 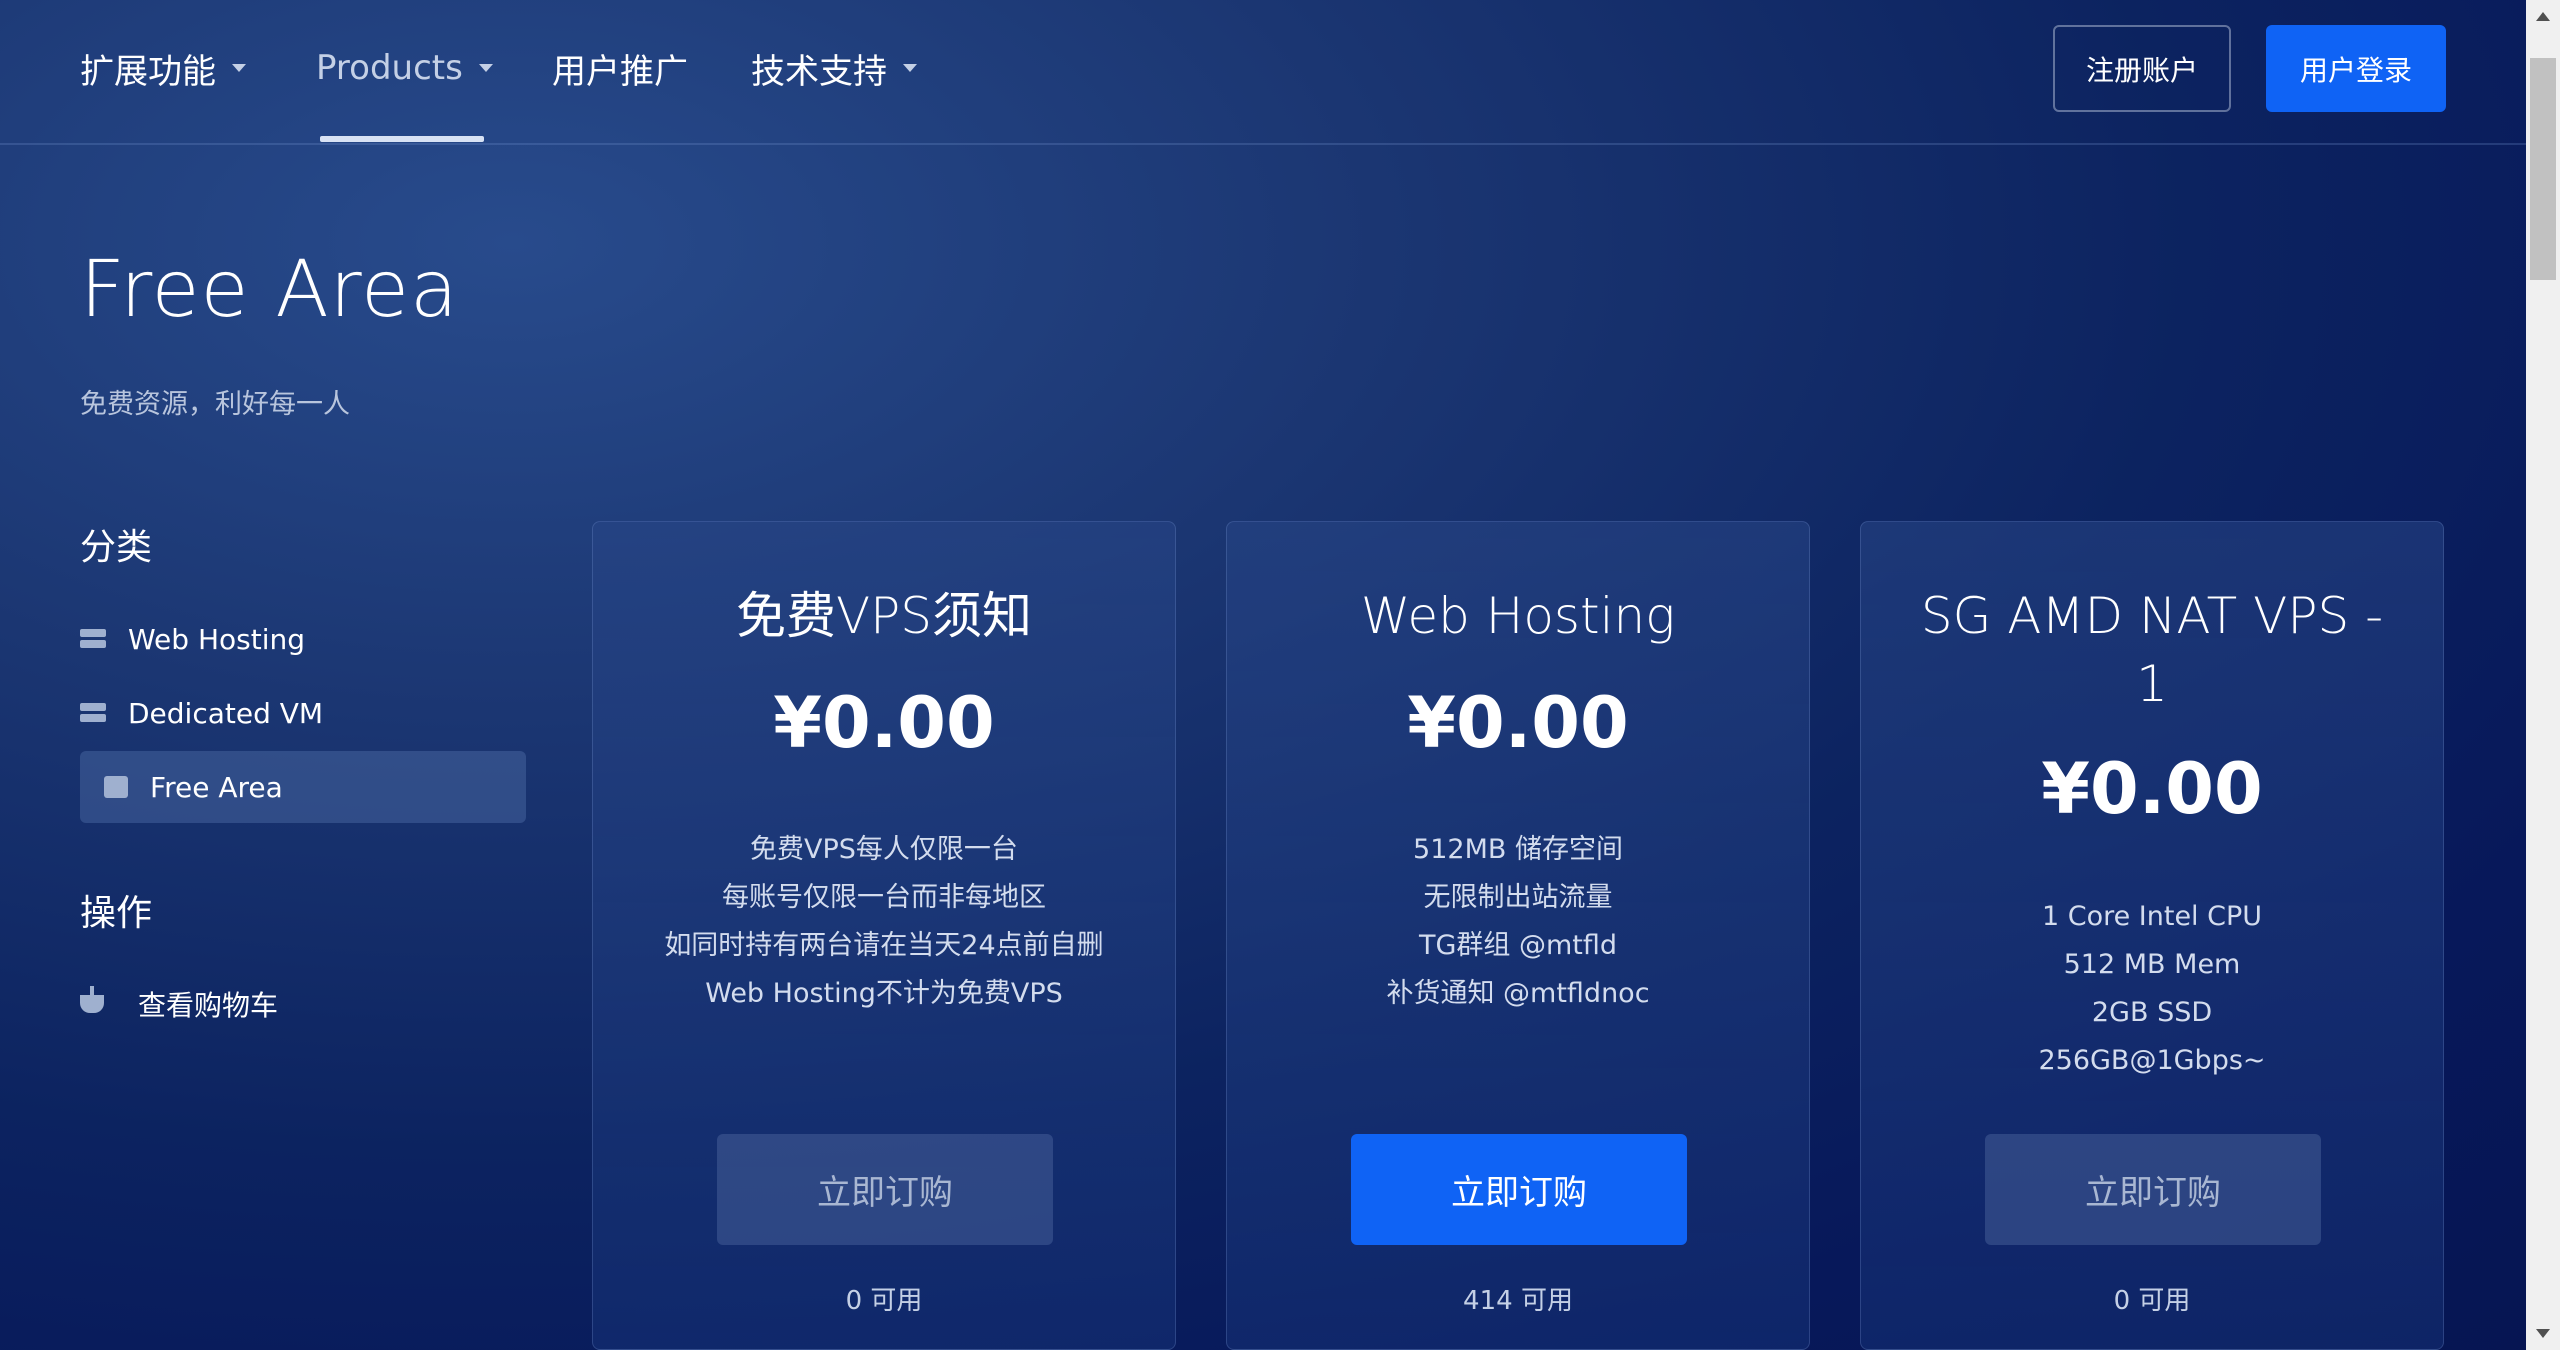 What do you see at coordinates (2152, 916) in the screenshot?
I see `feature-line: 1 Core Intel CPU` at bounding box center [2152, 916].